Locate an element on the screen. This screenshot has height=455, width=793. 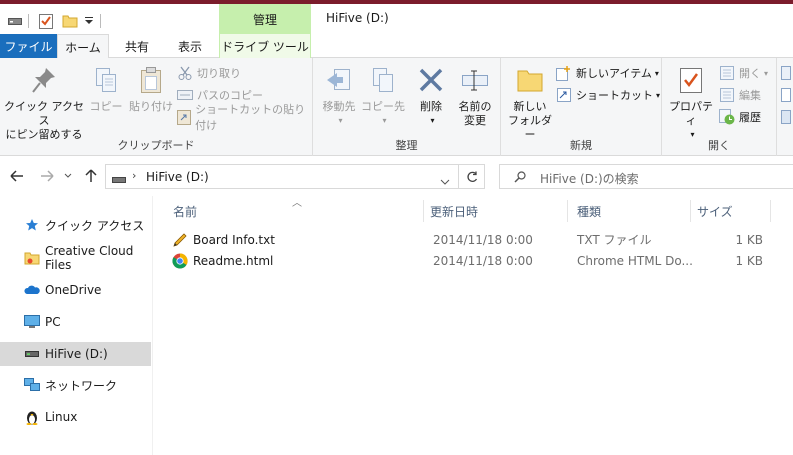
penguin-icon is located at coordinates (32, 417).